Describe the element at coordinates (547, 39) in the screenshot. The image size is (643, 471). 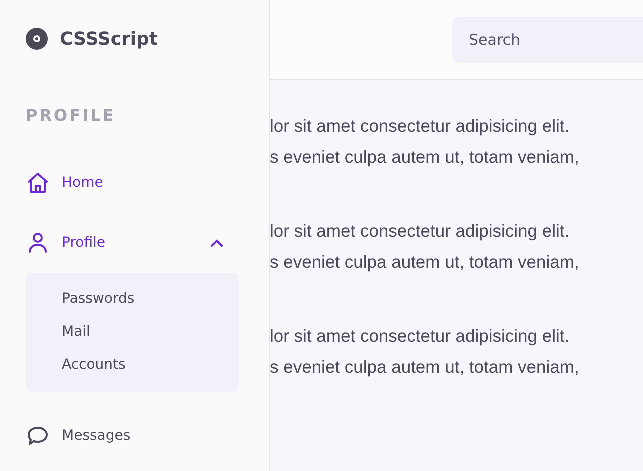
I see `search-field: Search` at that location.